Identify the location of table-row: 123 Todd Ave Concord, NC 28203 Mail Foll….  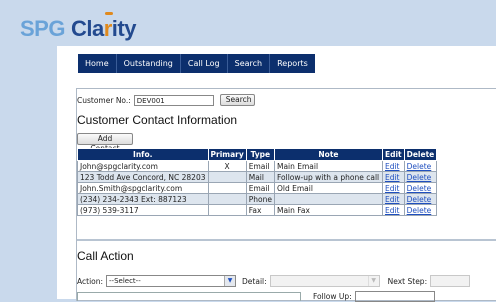
(257, 177).